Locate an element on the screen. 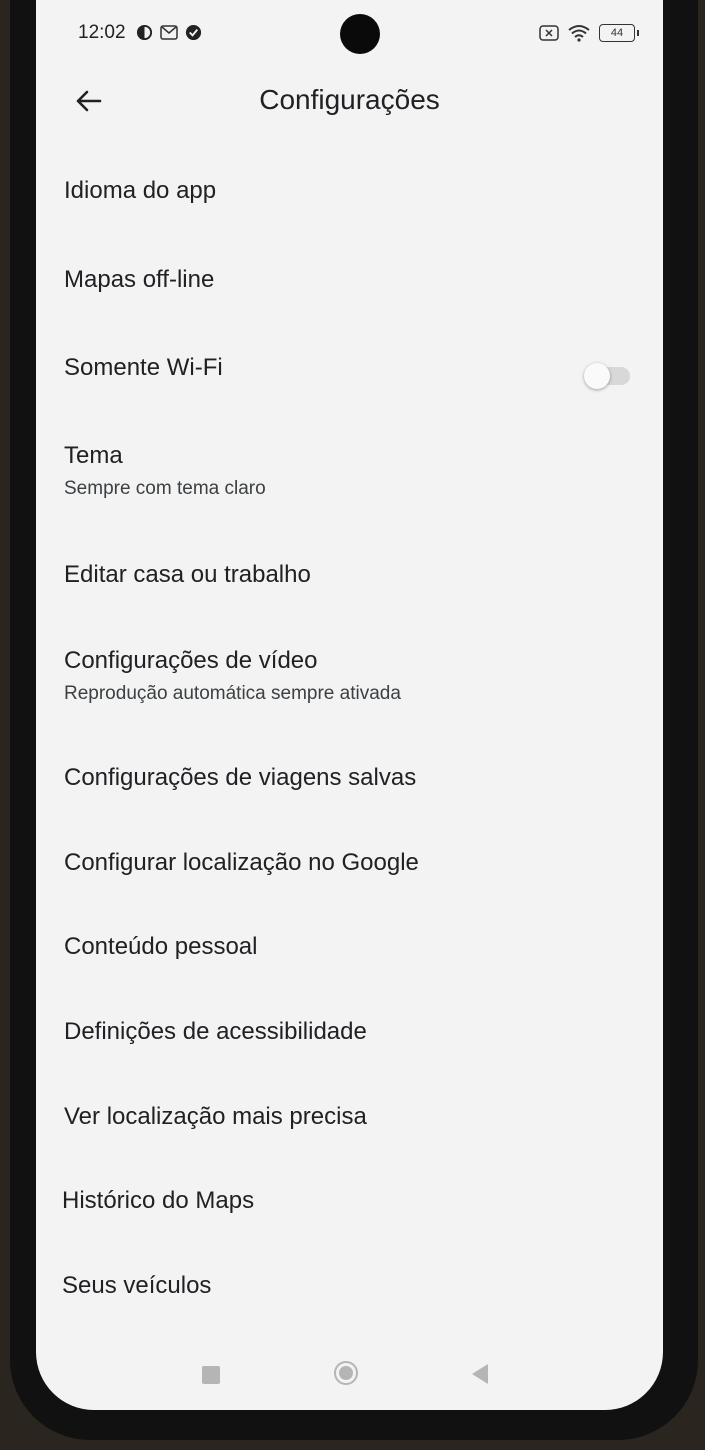 The image size is (705, 1450). wifi-icon is located at coordinates (579, 33).